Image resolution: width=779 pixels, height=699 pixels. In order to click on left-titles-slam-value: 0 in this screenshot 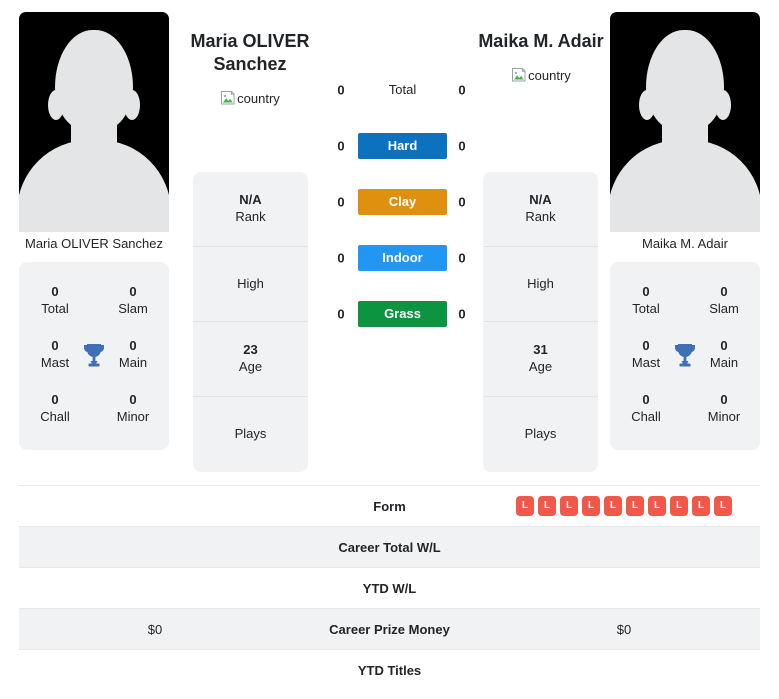, I will do `click(133, 292)`.